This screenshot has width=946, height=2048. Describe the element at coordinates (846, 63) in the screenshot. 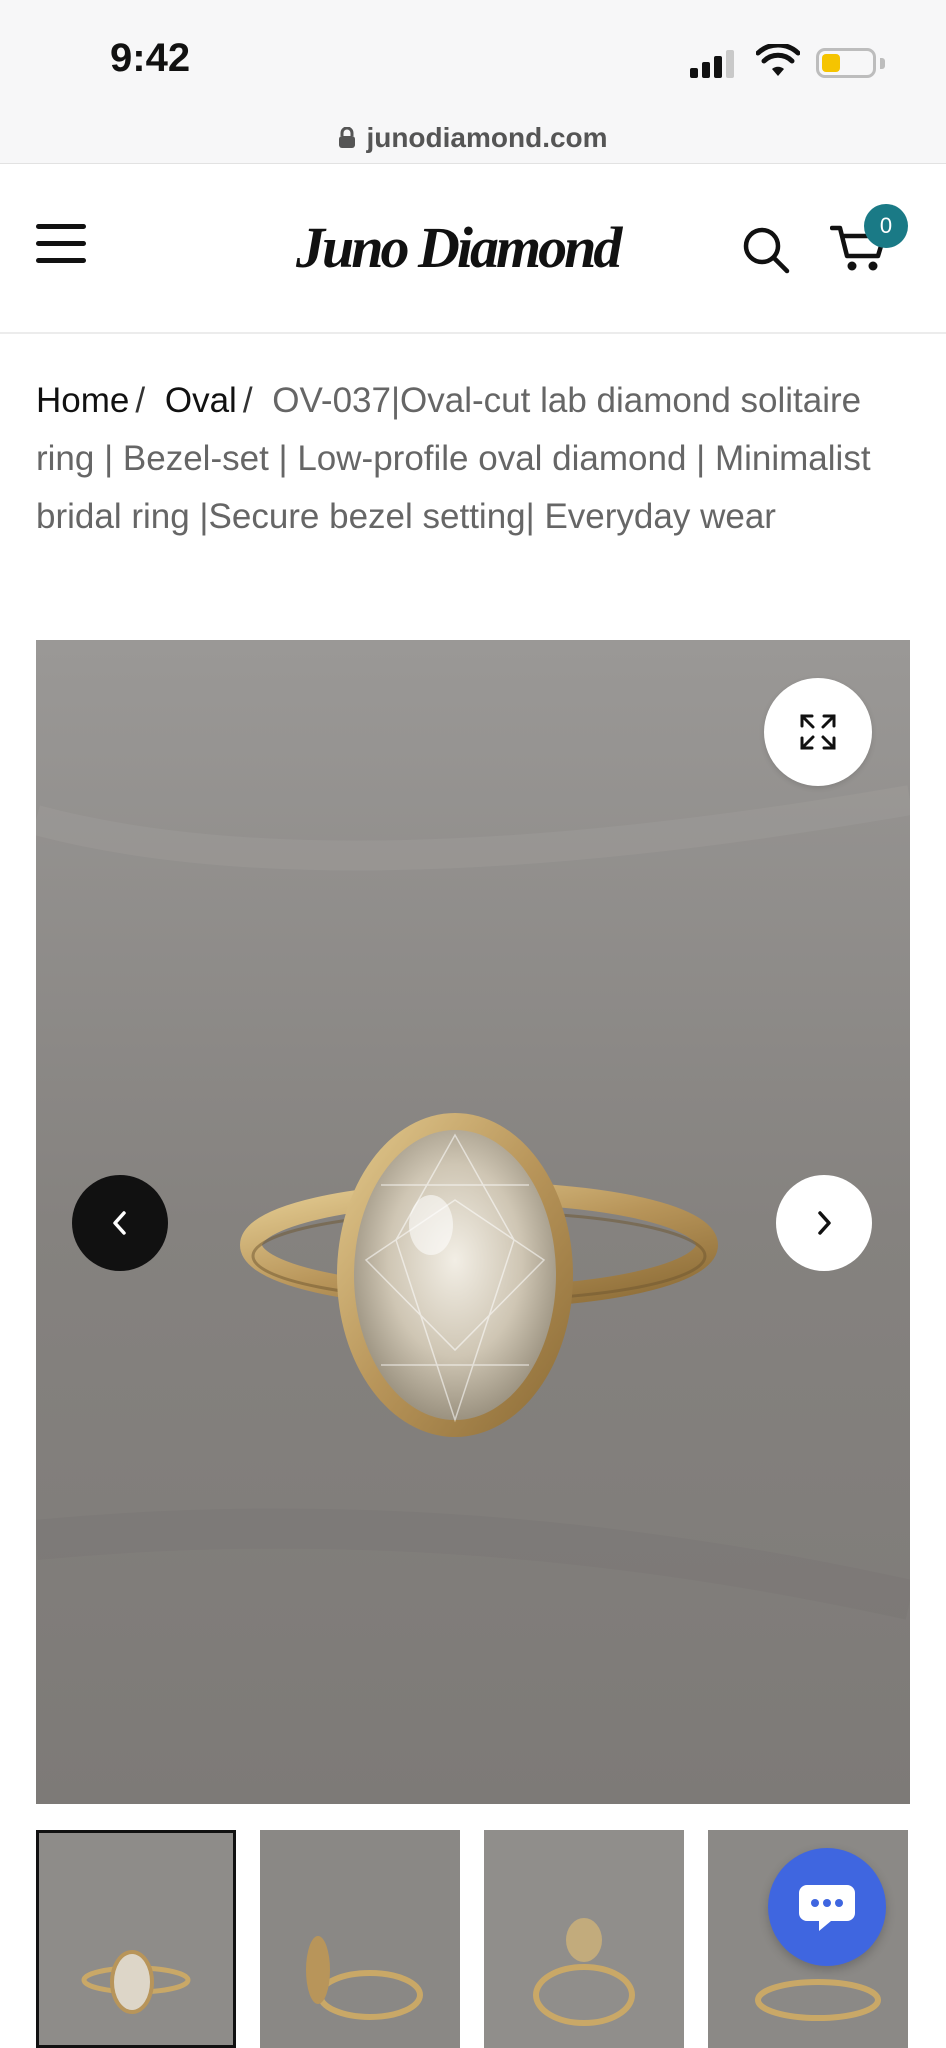

I see `battery-icon` at that location.